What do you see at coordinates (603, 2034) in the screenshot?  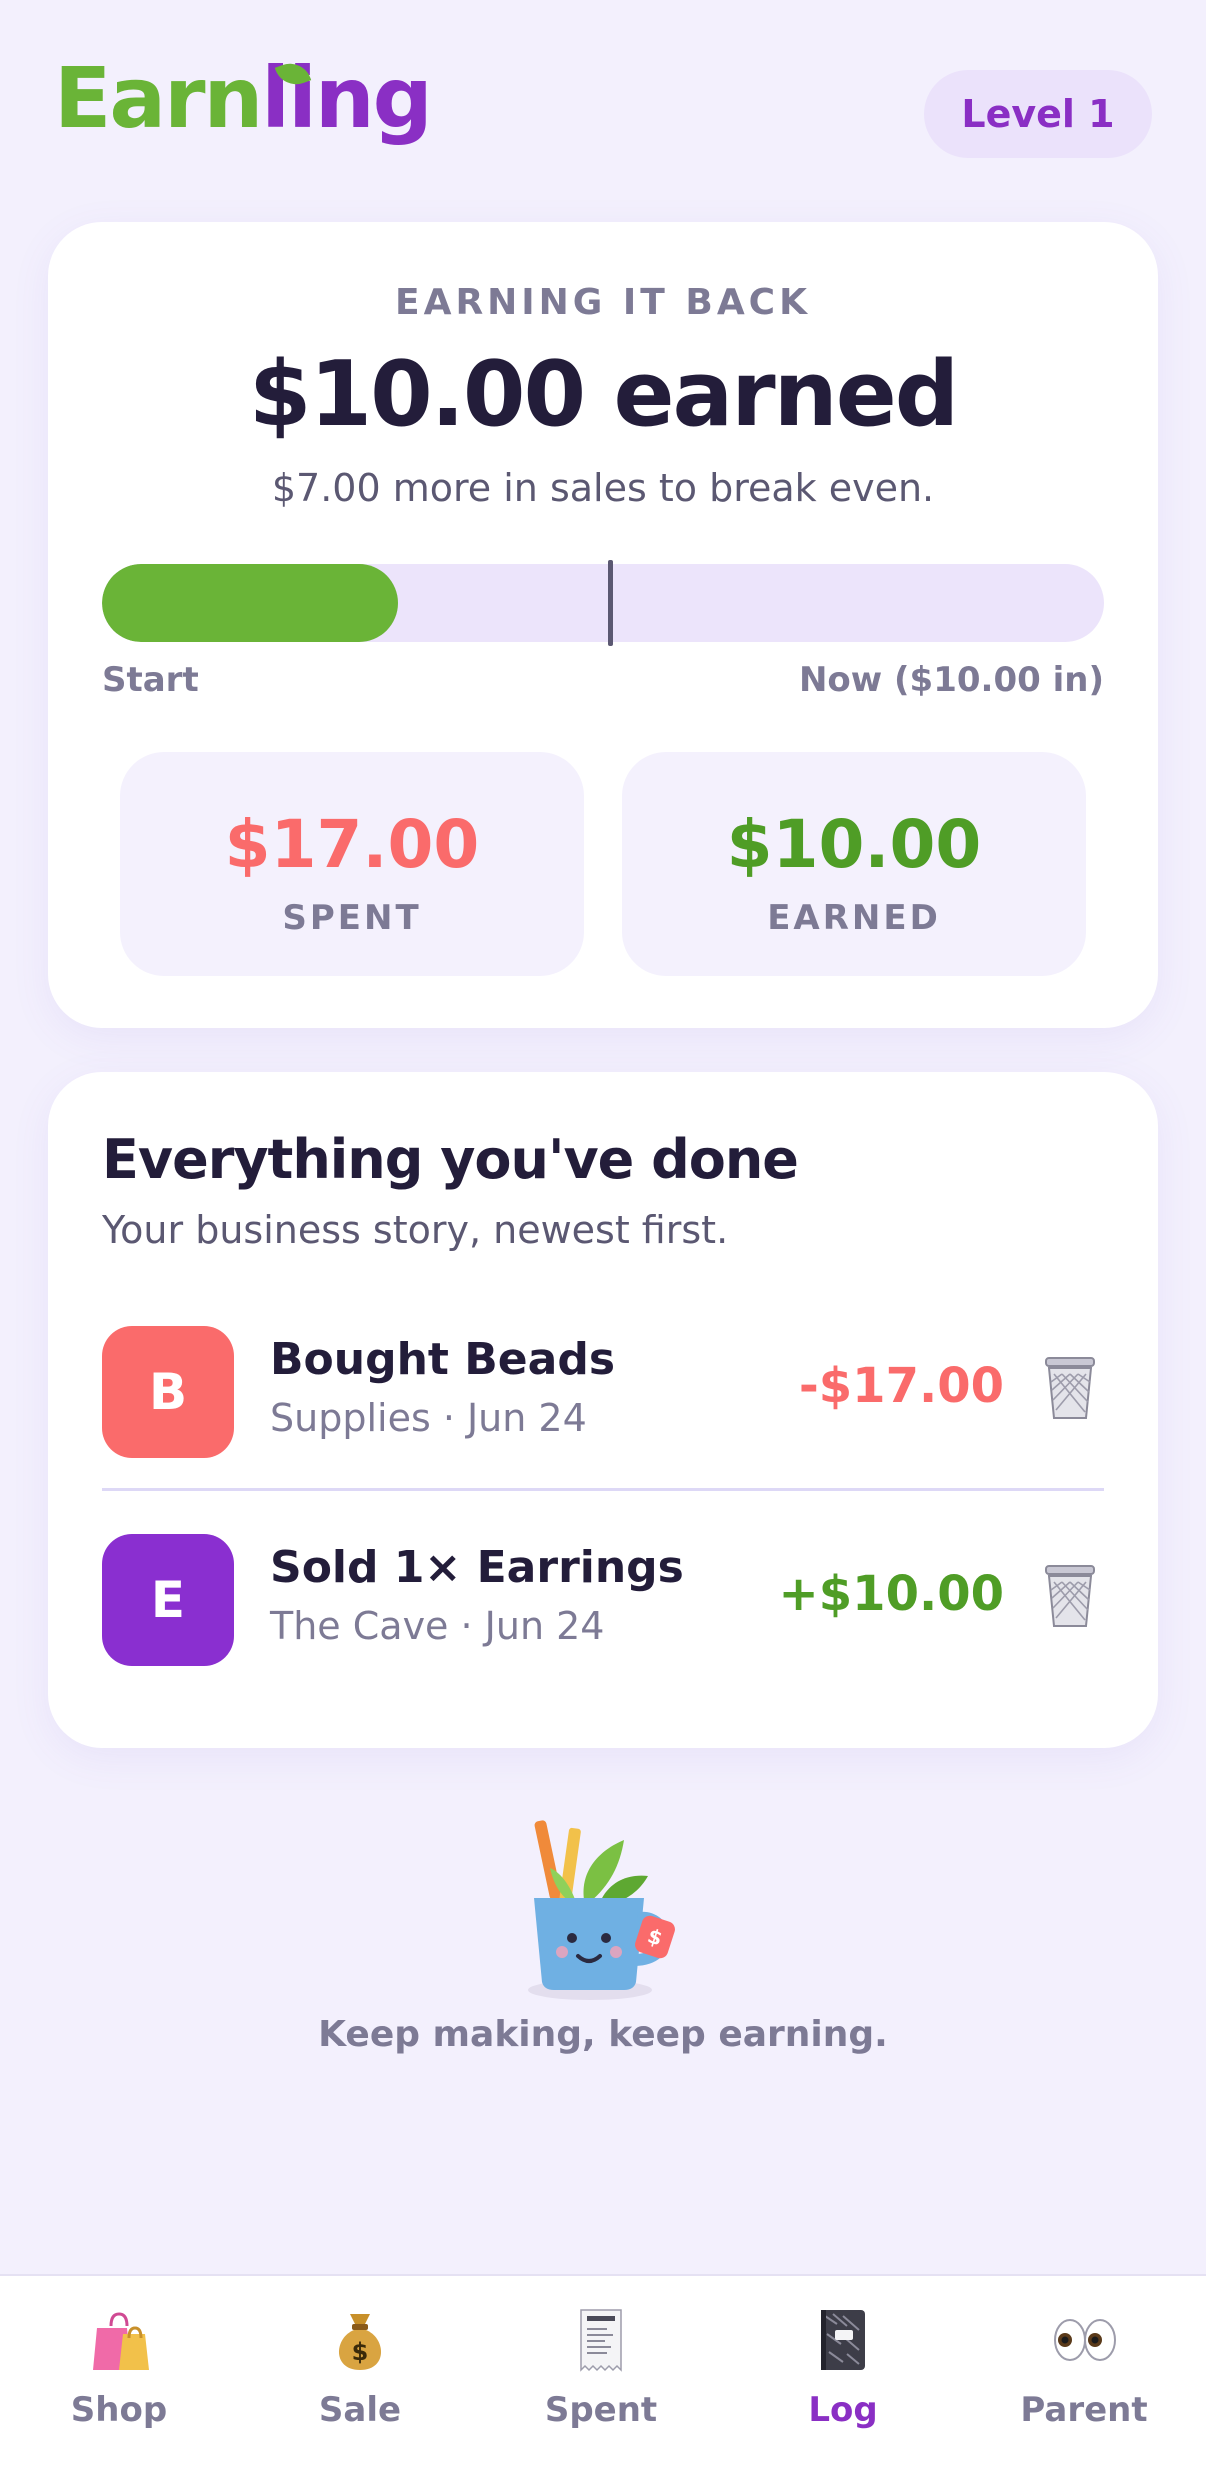 I see `footer-message: Keep making, keep earning.` at bounding box center [603, 2034].